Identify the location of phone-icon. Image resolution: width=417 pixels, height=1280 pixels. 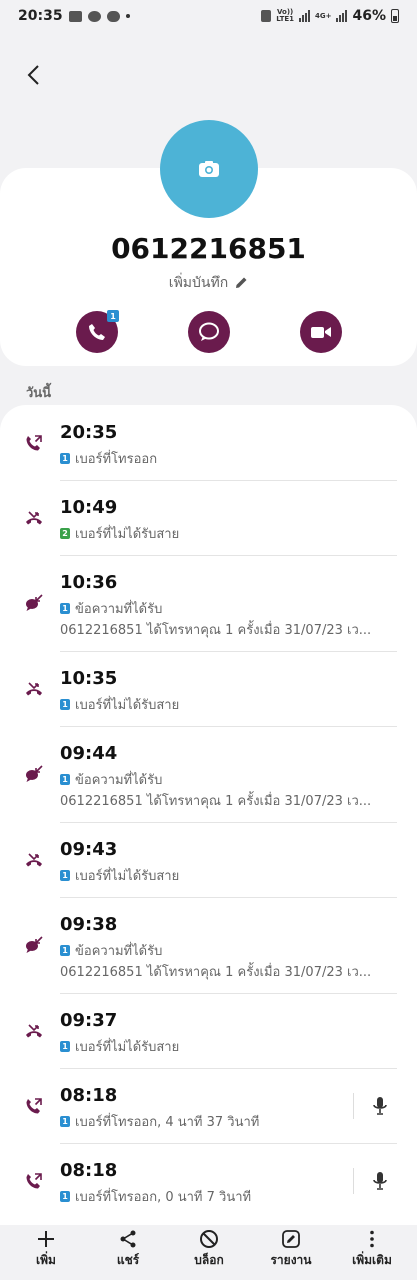
(97, 332).